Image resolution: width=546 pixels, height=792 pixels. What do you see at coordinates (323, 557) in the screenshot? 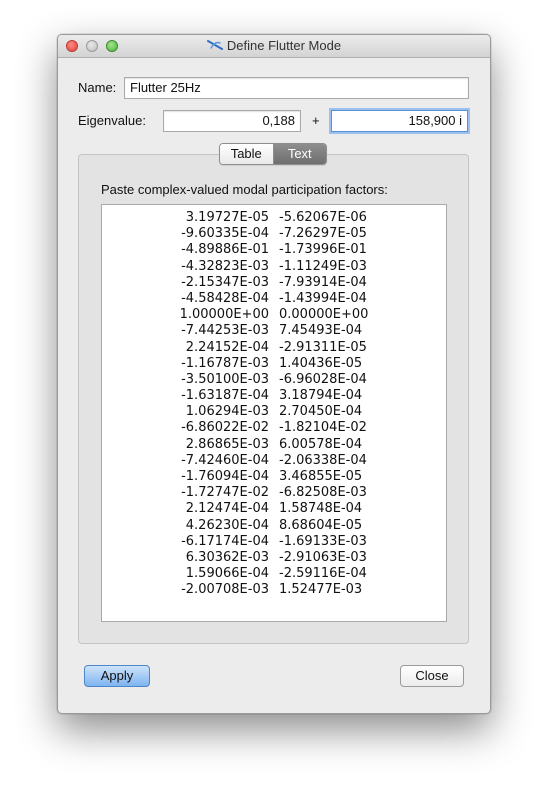
I see `factor-imag: -2.91063E-03` at bounding box center [323, 557].